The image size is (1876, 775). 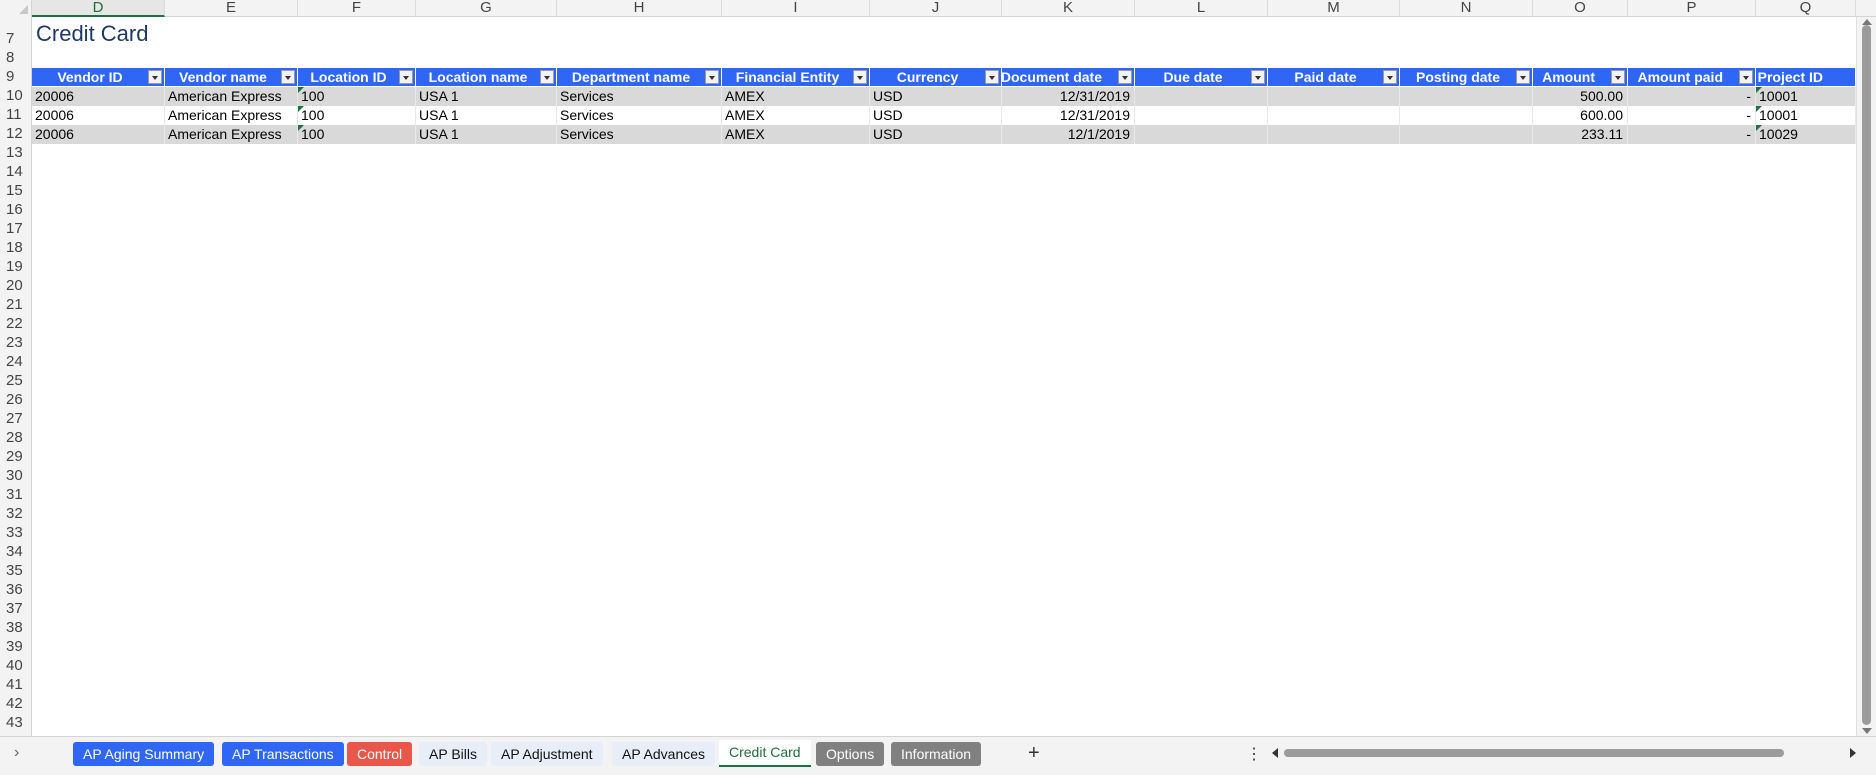 I want to click on table-header-posting-date: Posting date, so click(x=1466, y=77).